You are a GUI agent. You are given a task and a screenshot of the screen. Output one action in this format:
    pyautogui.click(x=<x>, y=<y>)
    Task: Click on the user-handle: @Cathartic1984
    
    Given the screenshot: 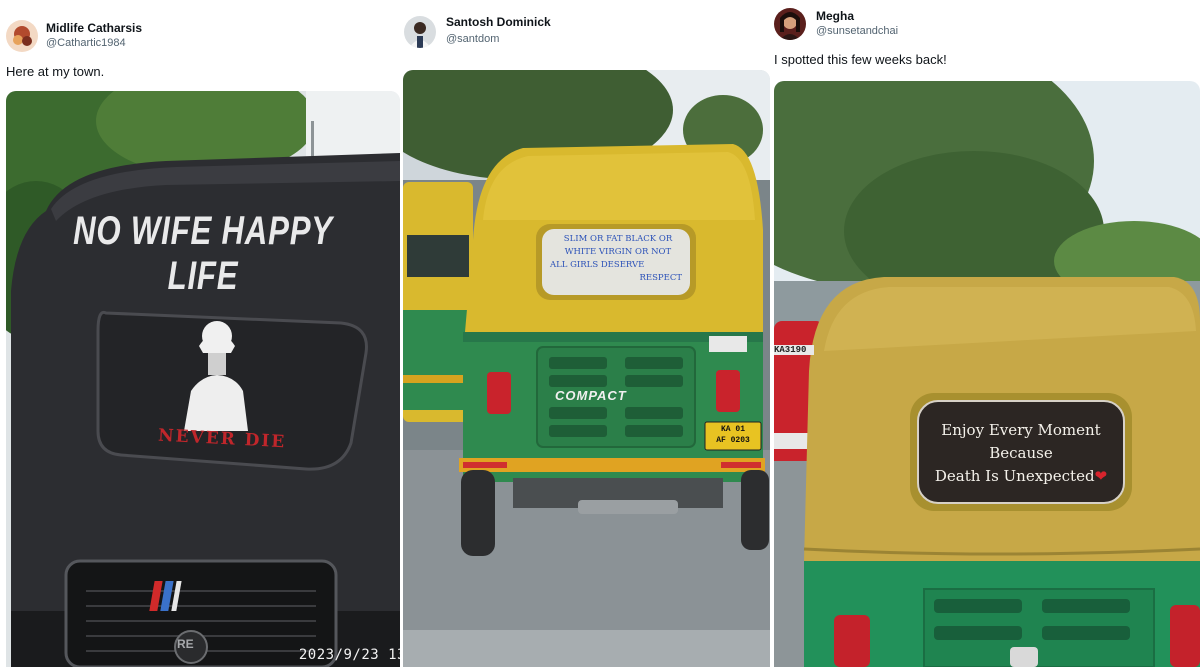 What is the action you would take?
    pyautogui.click(x=86, y=43)
    